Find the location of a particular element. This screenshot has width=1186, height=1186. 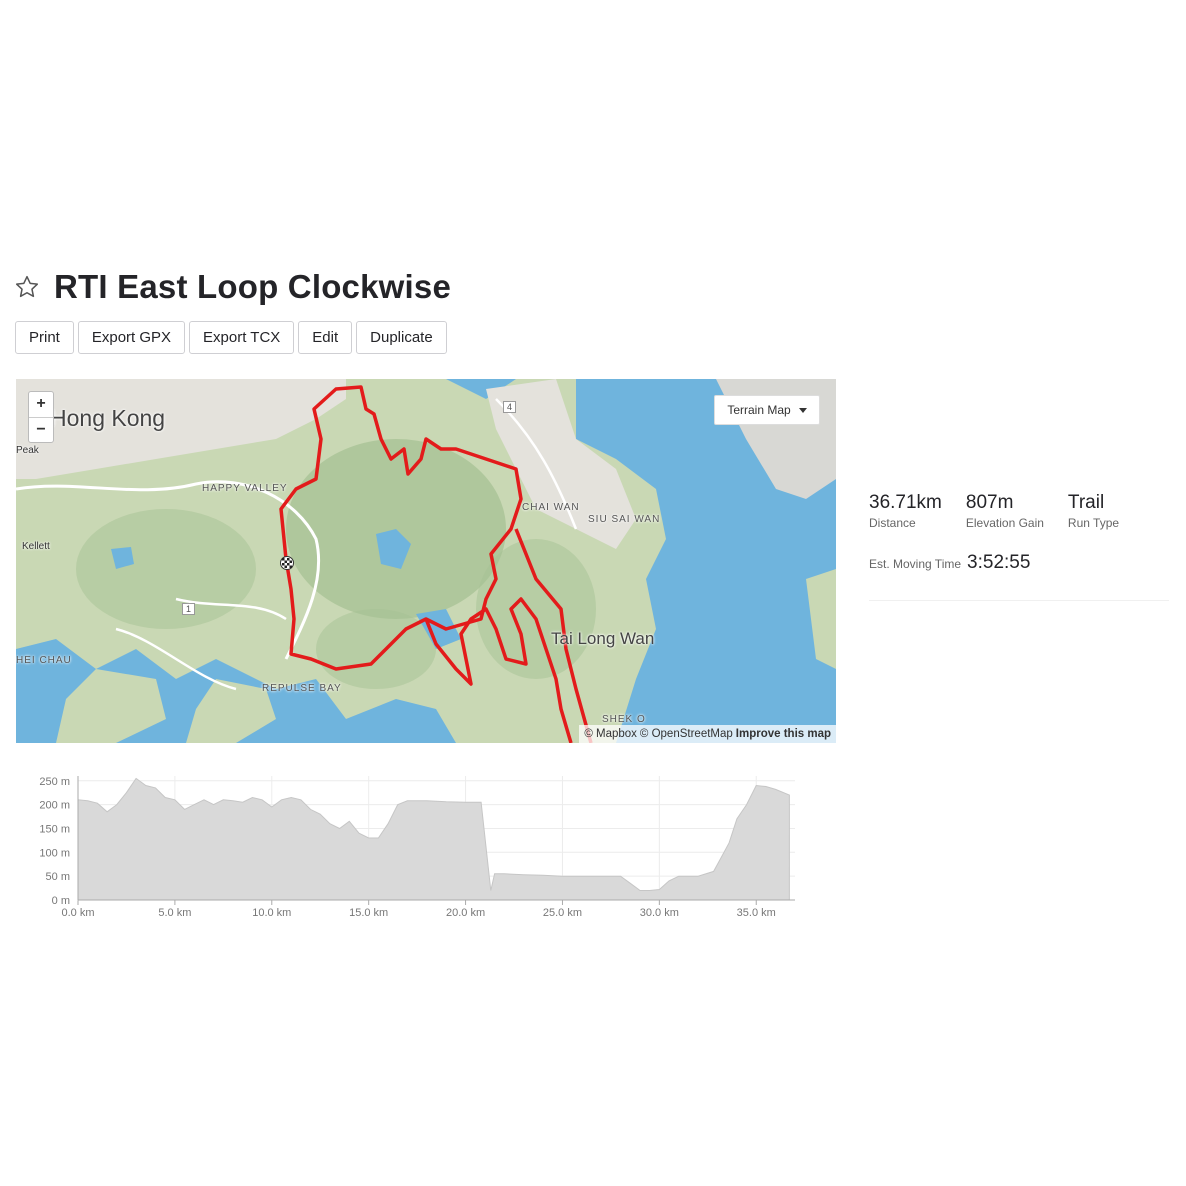

elevation-gain-label: Elevation Gain is located at coordinates (1004, 523).